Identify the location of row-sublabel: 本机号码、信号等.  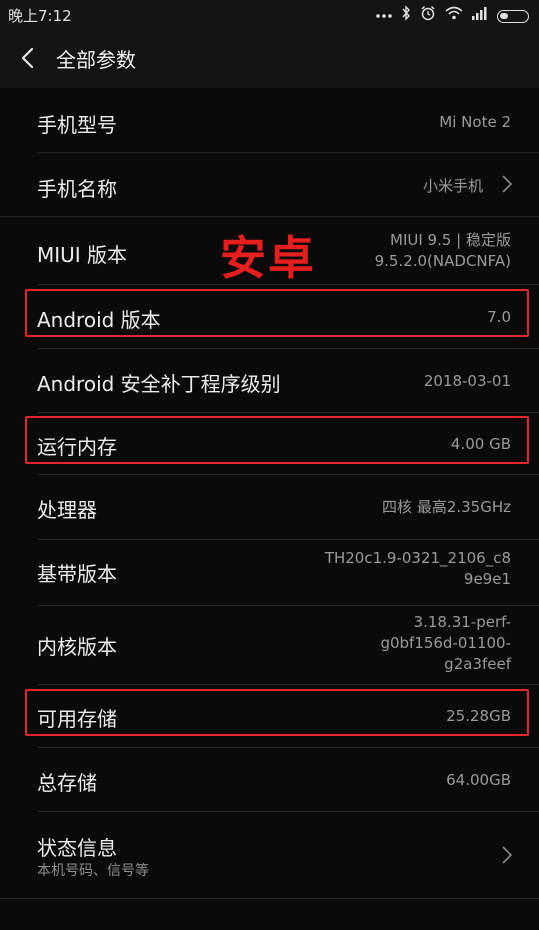
(93, 871).